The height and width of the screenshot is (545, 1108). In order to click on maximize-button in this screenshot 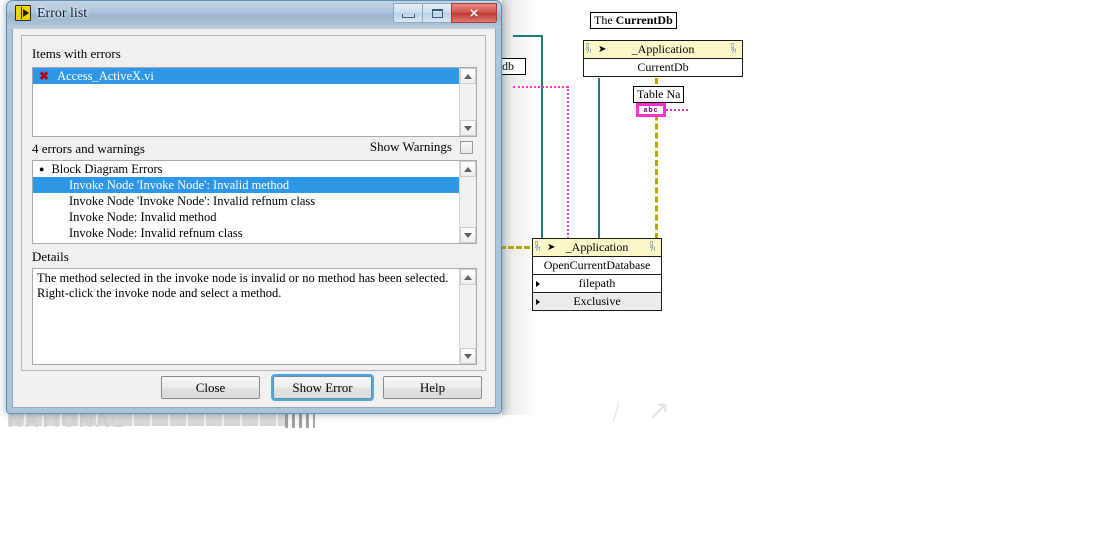, I will do `click(436, 13)`.